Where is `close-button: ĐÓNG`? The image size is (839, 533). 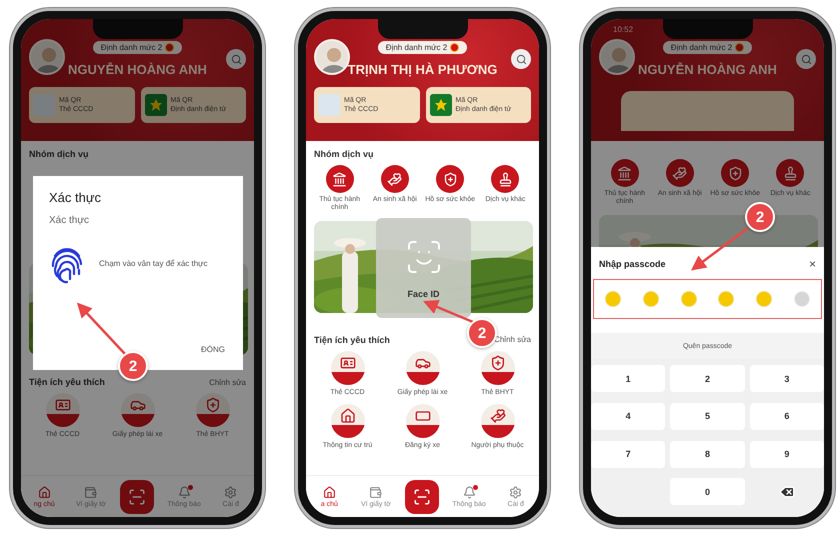
close-button: ĐÓNG is located at coordinates (213, 349).